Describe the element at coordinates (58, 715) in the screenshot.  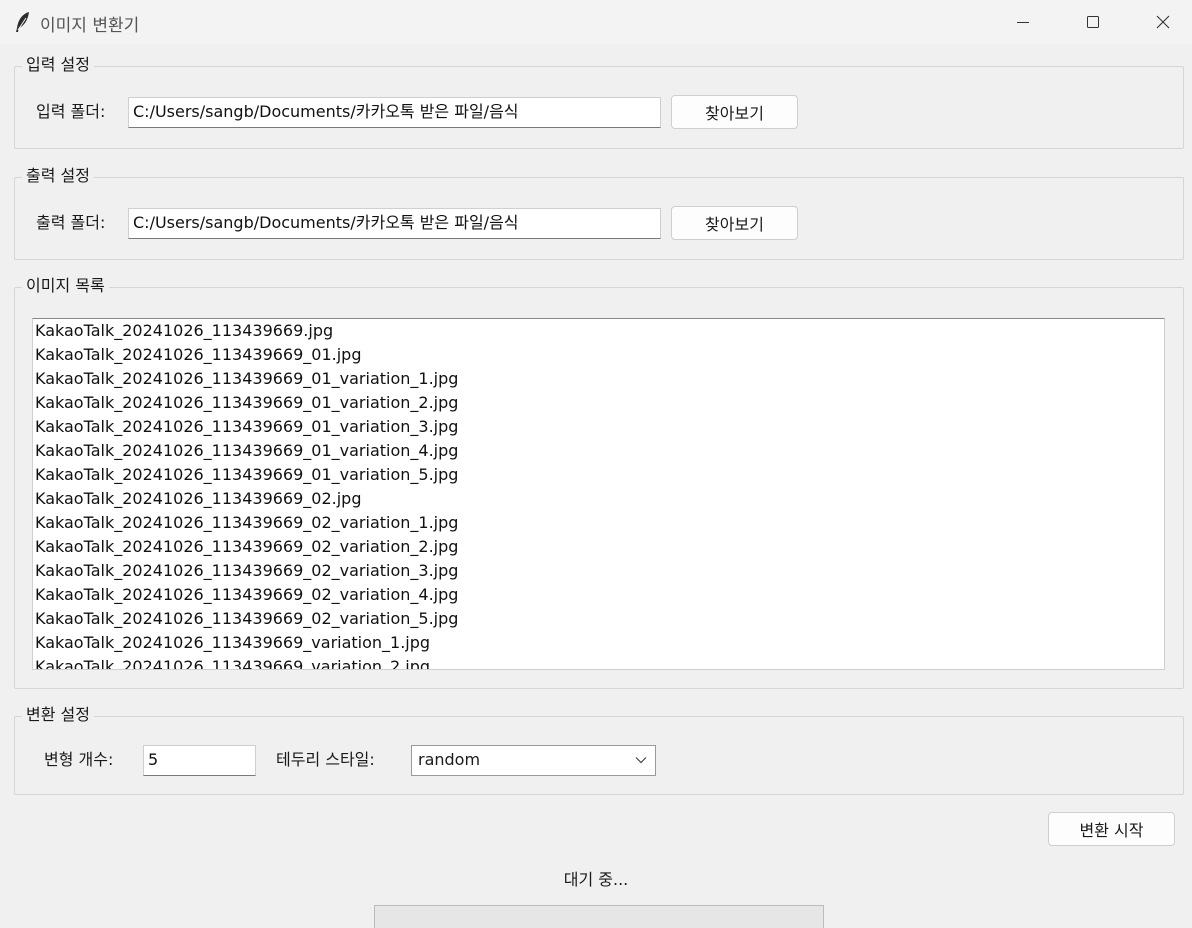
I see `convert-settings-title: 변환 설정` at that location.